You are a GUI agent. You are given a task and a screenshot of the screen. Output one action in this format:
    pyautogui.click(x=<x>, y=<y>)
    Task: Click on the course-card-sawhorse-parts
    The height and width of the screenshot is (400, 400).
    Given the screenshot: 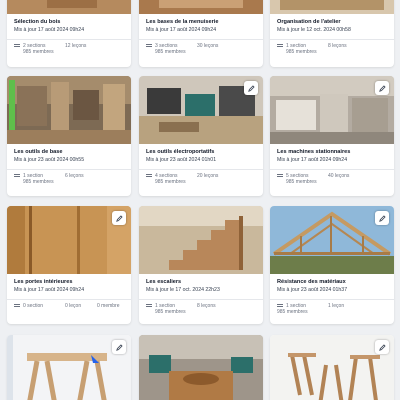 What is the action you would take?
    pyautogui.click(x=332, y=367)
    